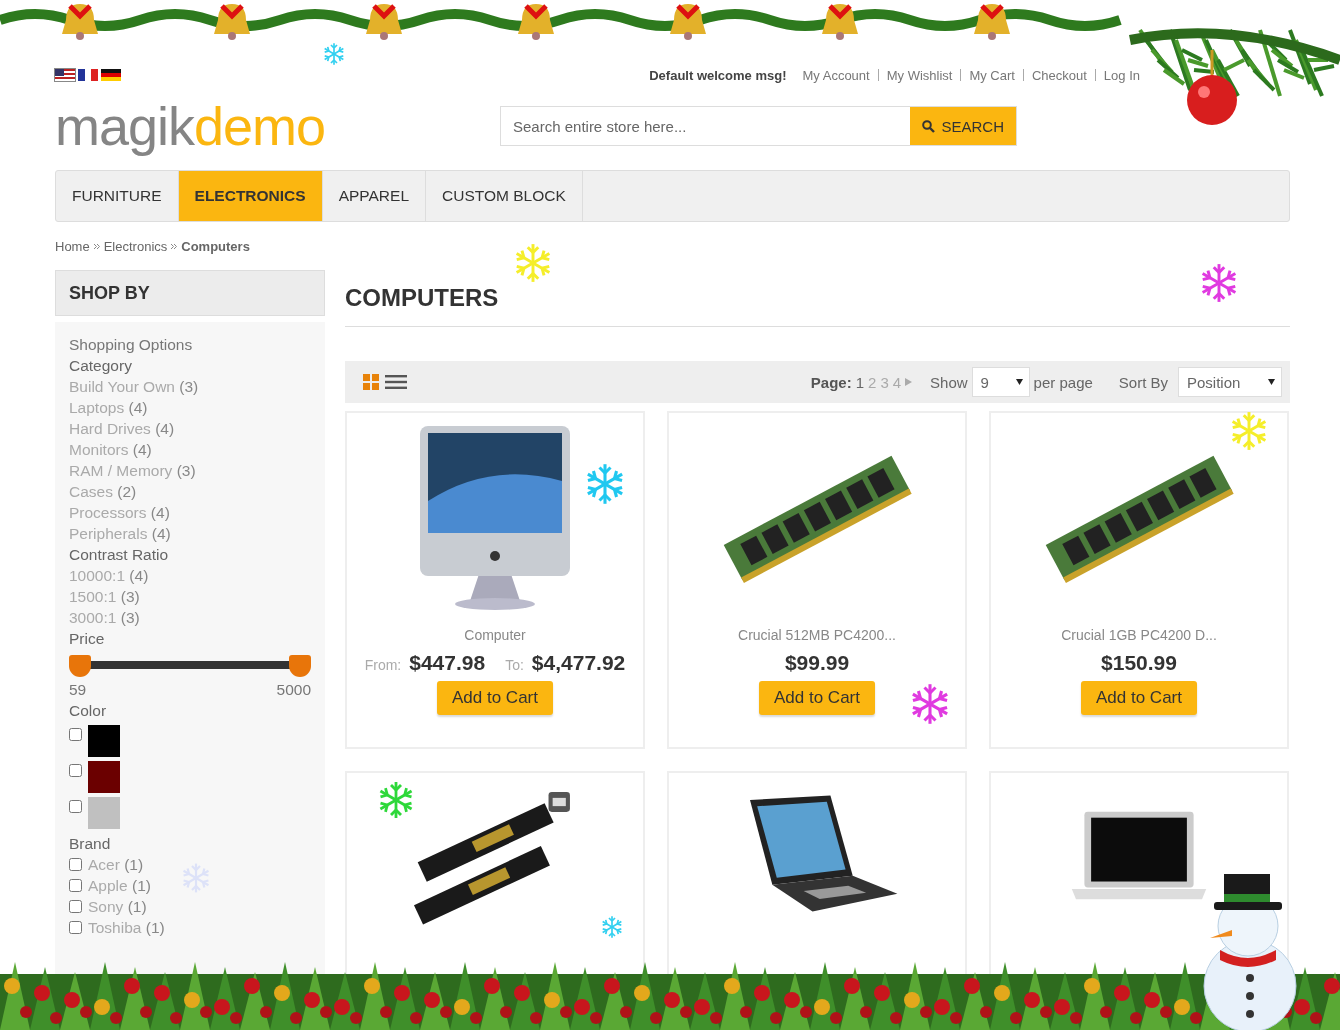  Describe the element at coordinates (190, 575) in the screenshot. I see `filter-link: 10000:1 (4)` at that location.